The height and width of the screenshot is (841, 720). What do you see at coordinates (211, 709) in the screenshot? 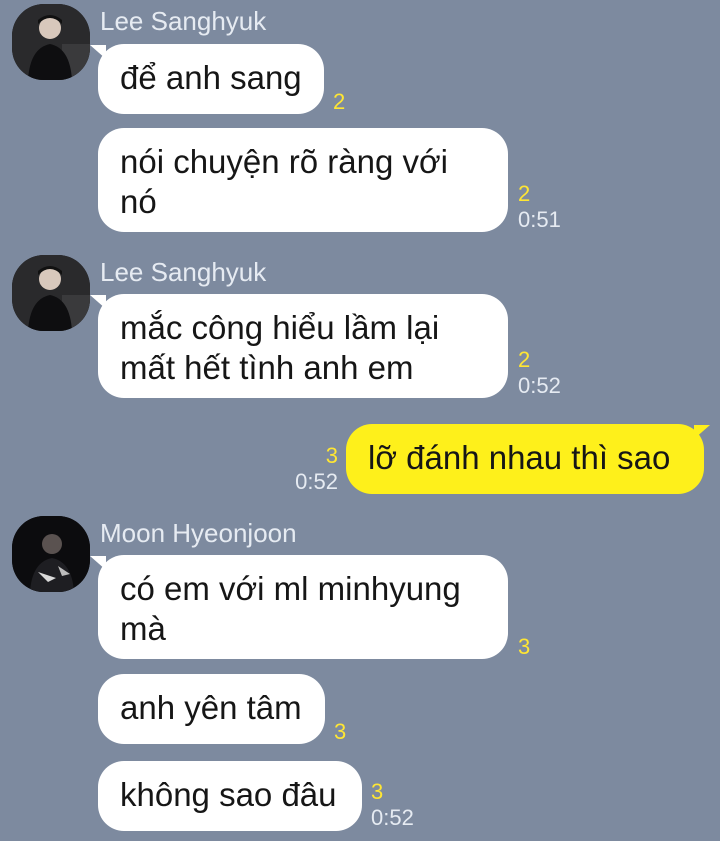
I see `message-bubble: anh yên tâm` at bounding box center [211, 709].